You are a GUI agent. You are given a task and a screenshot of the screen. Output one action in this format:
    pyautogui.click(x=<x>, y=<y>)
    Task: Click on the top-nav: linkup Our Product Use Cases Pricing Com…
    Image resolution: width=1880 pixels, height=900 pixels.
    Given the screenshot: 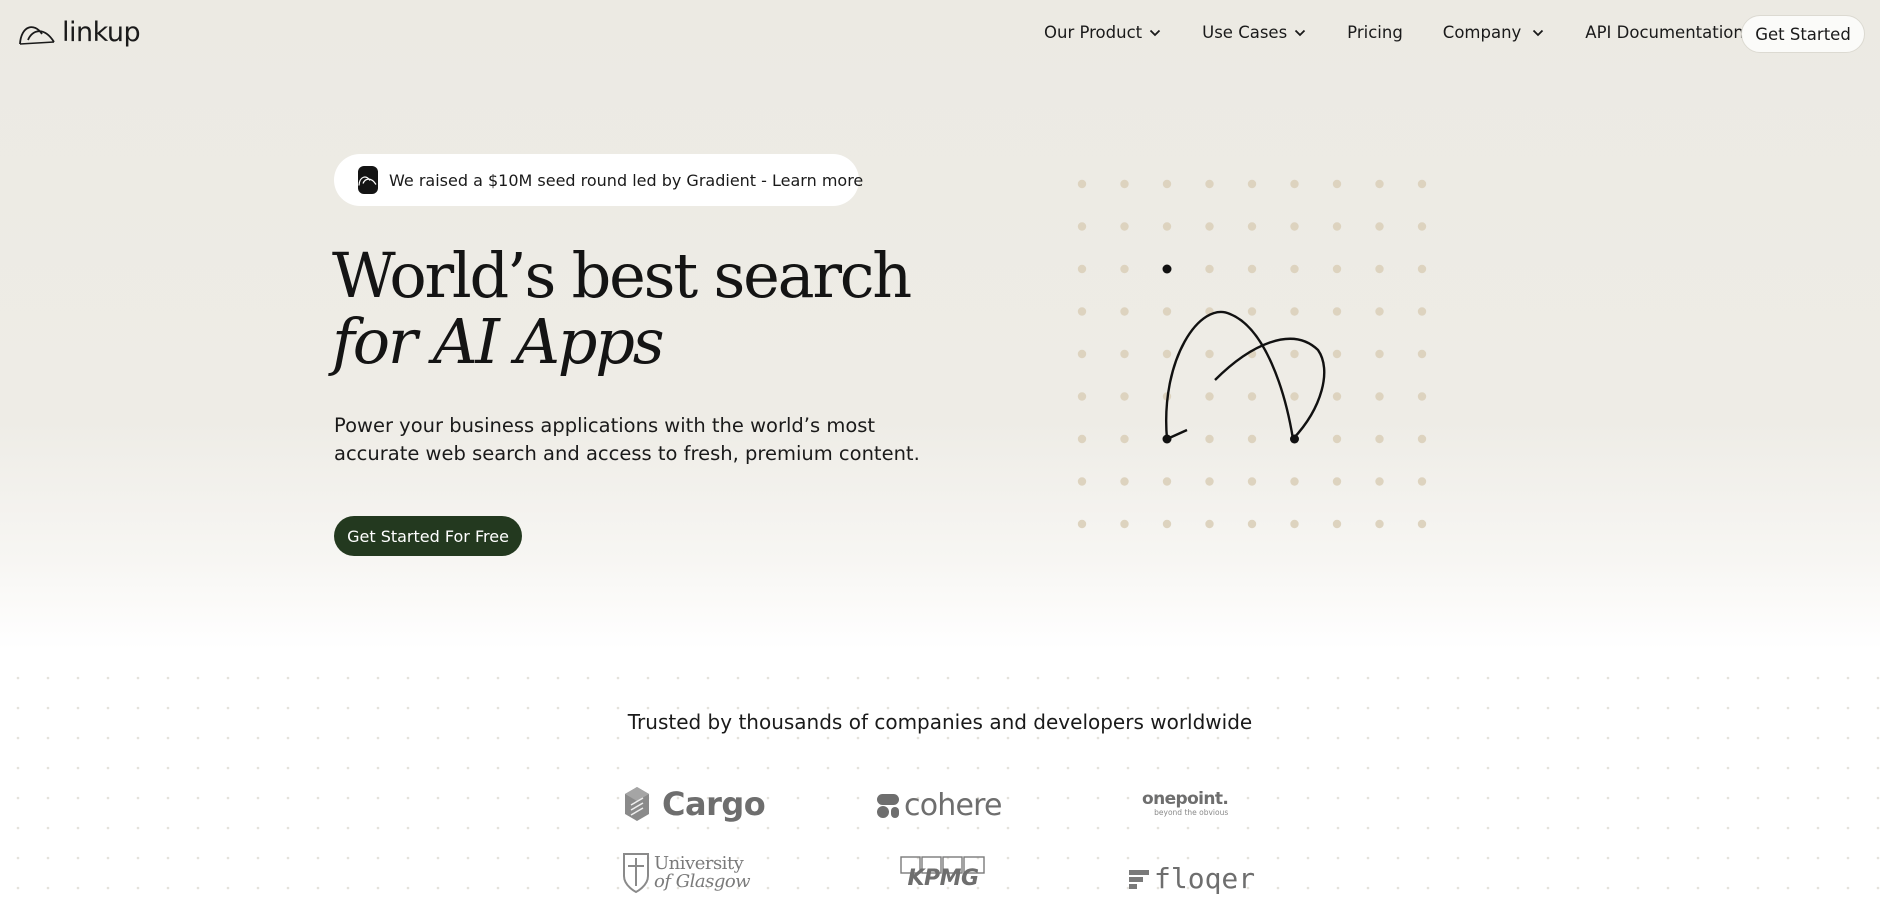 What is the action you would take?
    pyautogui.click(x=940, y=34)
    